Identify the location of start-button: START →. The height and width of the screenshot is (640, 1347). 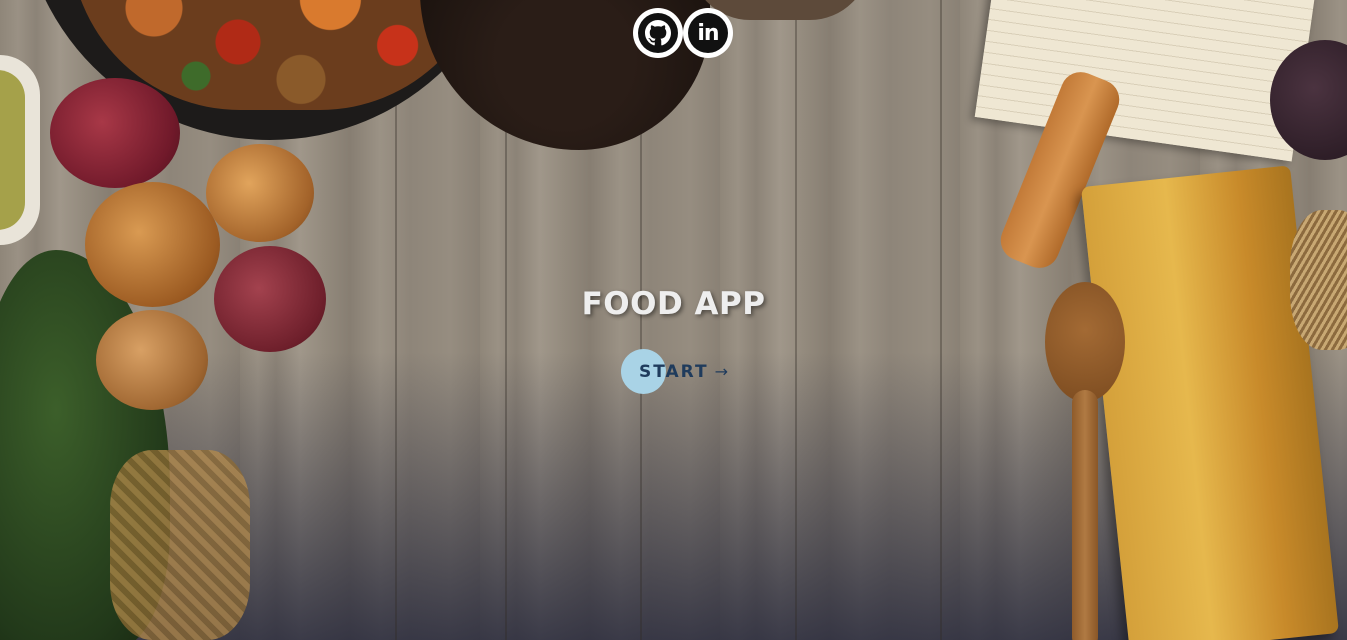
(676, 371).